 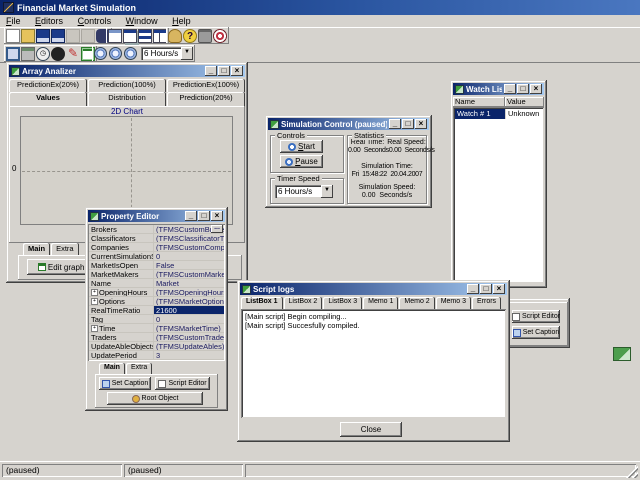 I want to click on watch-list-title-bar: Watch List _ □ ×, so click(x=498, y=89).